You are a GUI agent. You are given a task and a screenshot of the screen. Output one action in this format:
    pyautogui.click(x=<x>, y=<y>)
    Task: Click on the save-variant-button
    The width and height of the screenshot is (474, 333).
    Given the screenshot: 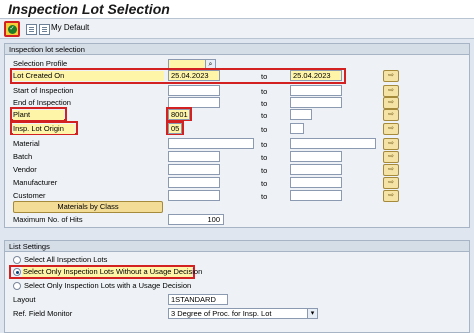 What is the action you would take?
    pyautogui.click(x=44, y=29)
    